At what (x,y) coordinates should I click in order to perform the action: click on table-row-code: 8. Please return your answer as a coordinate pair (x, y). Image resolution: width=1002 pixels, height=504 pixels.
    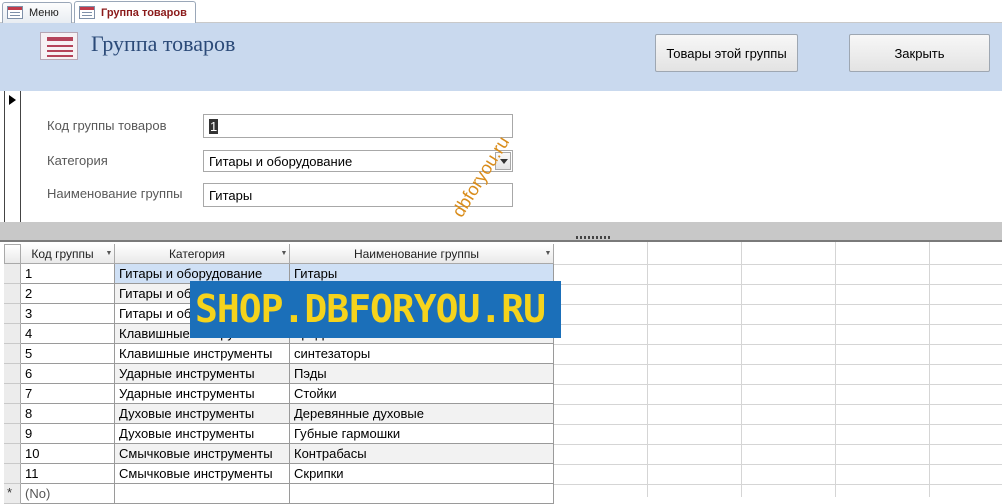
    Looking at the image, I should click on (68, 414).